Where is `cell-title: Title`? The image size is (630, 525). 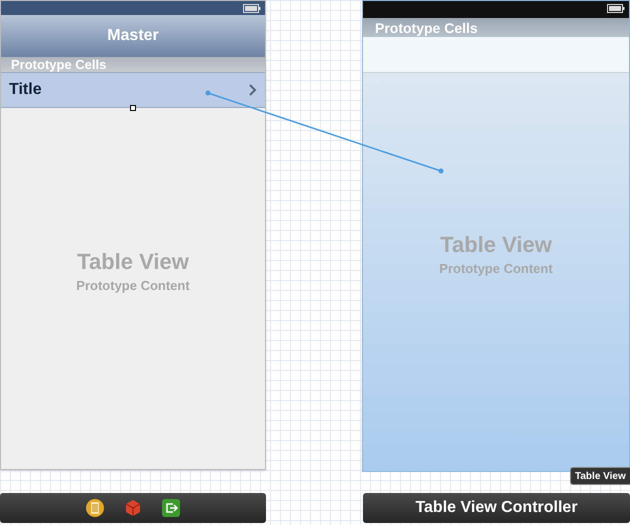 cell-title: Title is located at coordinates (25, 90).